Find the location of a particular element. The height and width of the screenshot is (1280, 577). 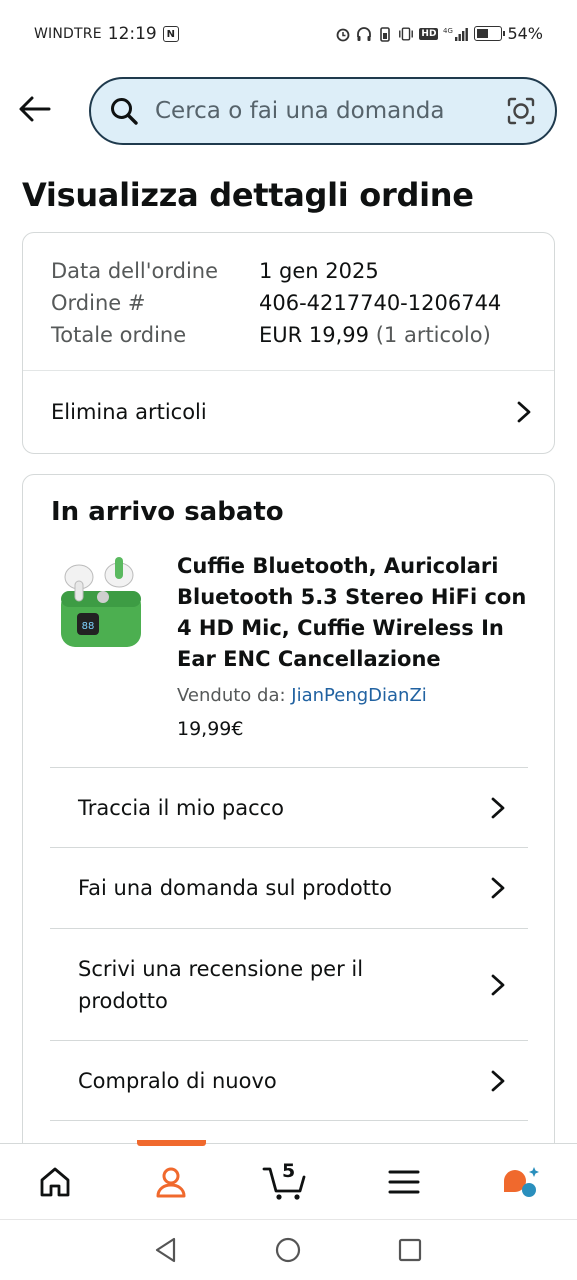

status-right: HD 4G 54% is located at coordinates (439, 33).